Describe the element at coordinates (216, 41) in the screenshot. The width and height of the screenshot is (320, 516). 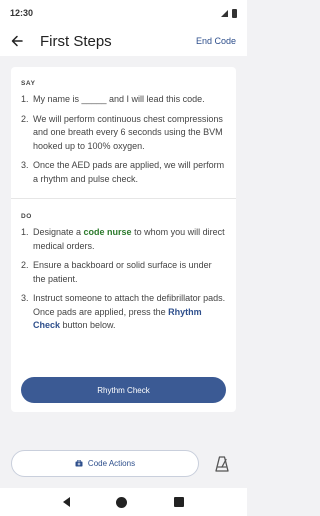
I see `end-code-button: End Code` at that location.